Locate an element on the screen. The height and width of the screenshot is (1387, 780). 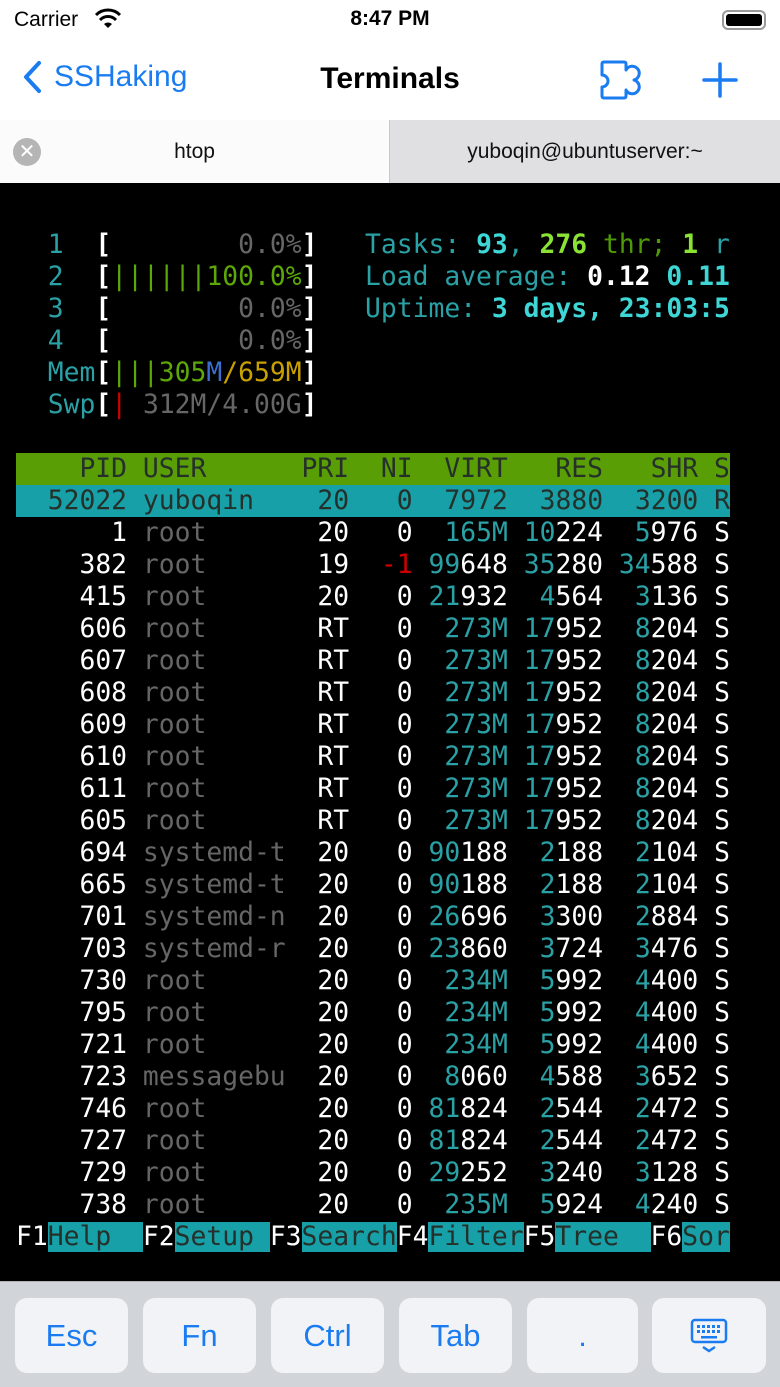
status-bar: Carrier 8:47 PM is located at coordinates (390, 20).